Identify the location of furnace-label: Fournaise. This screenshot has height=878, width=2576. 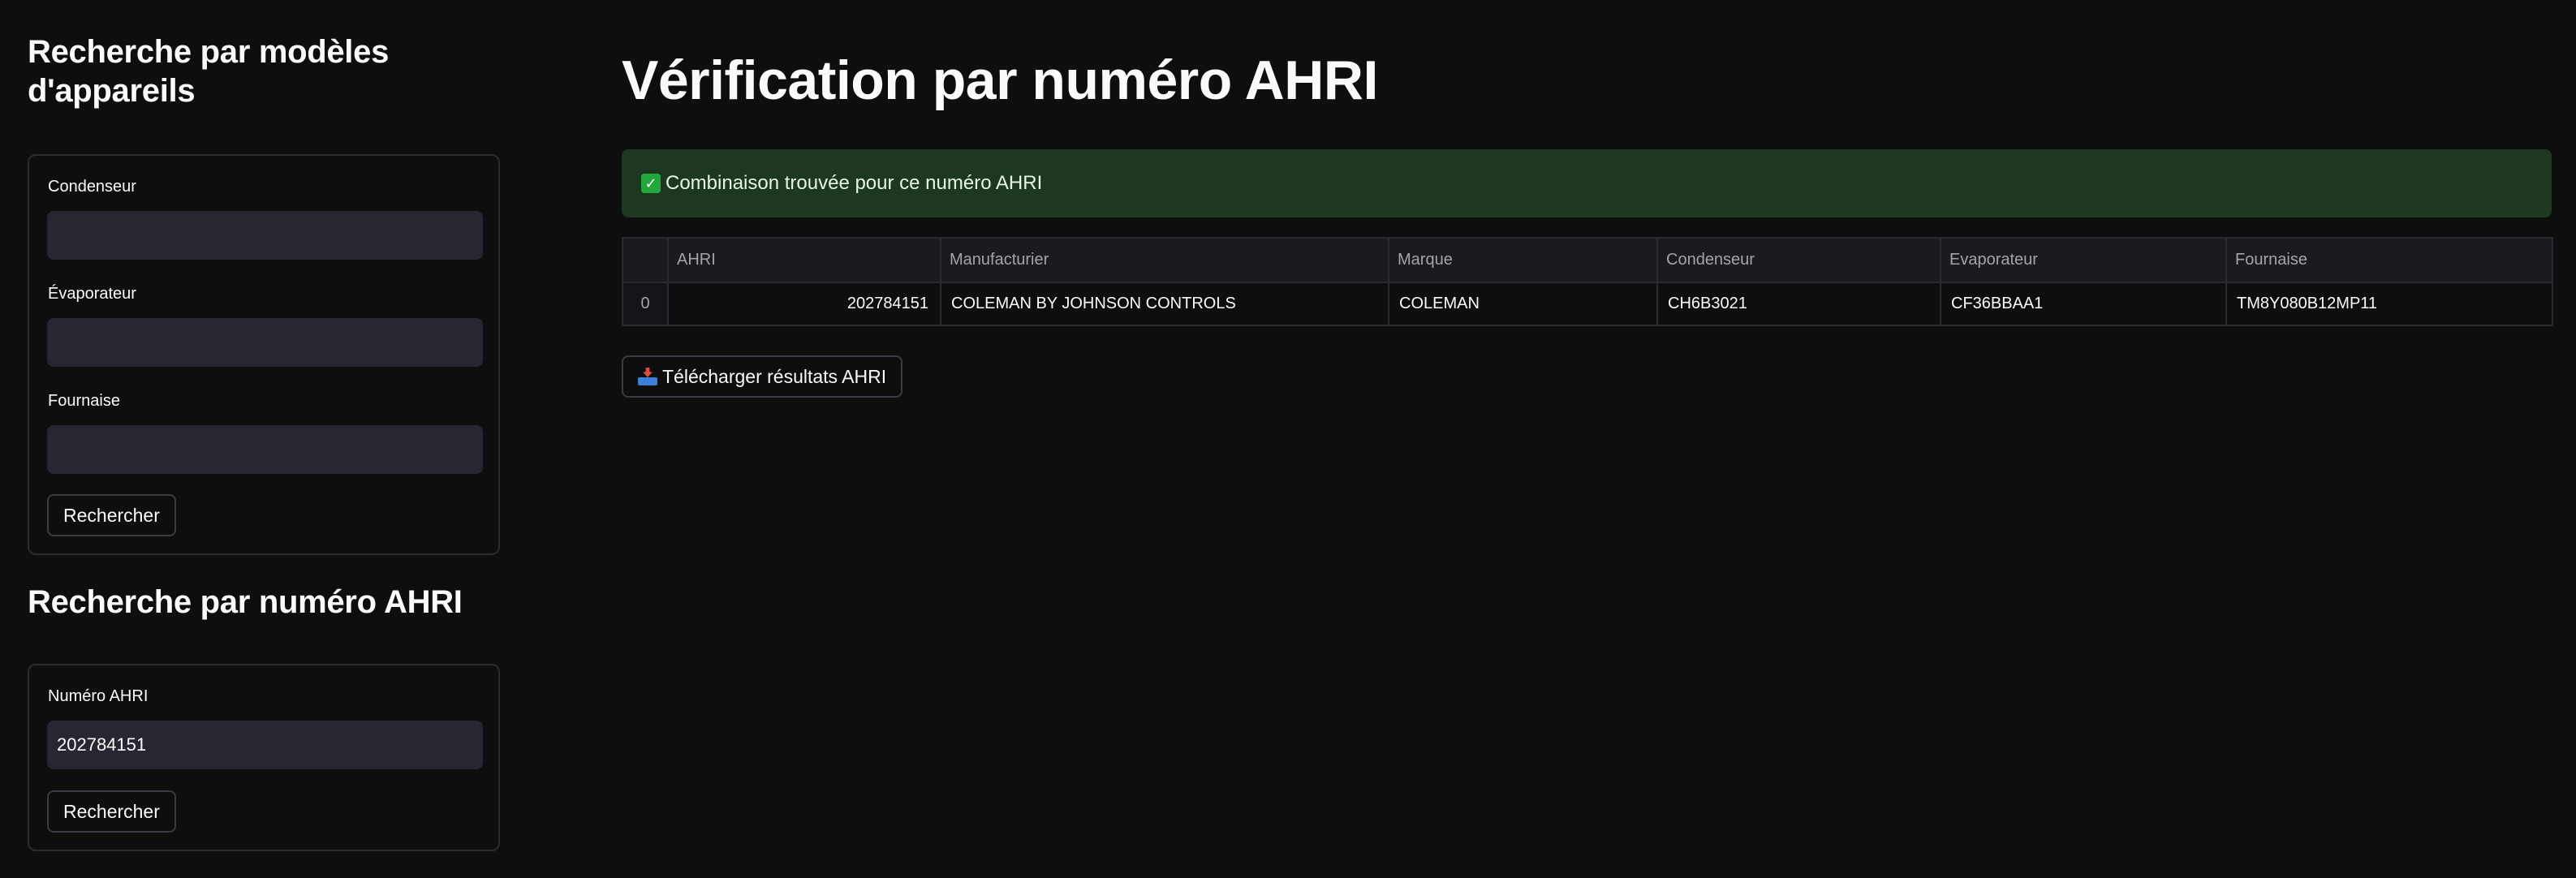
(84, 401).